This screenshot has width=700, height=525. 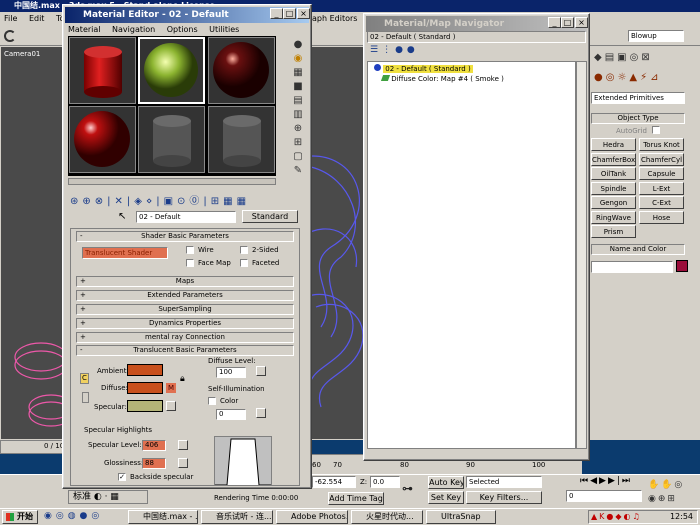 I want to click on menu-navigation: Navigation, so click(x=133, y=29).